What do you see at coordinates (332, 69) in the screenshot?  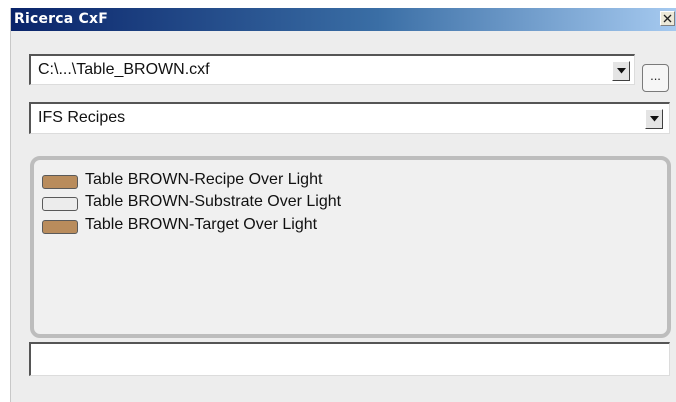 I see `file-path-combobox: C:\...\Table_BROWN.cxf` at bounding box center [332, 69].